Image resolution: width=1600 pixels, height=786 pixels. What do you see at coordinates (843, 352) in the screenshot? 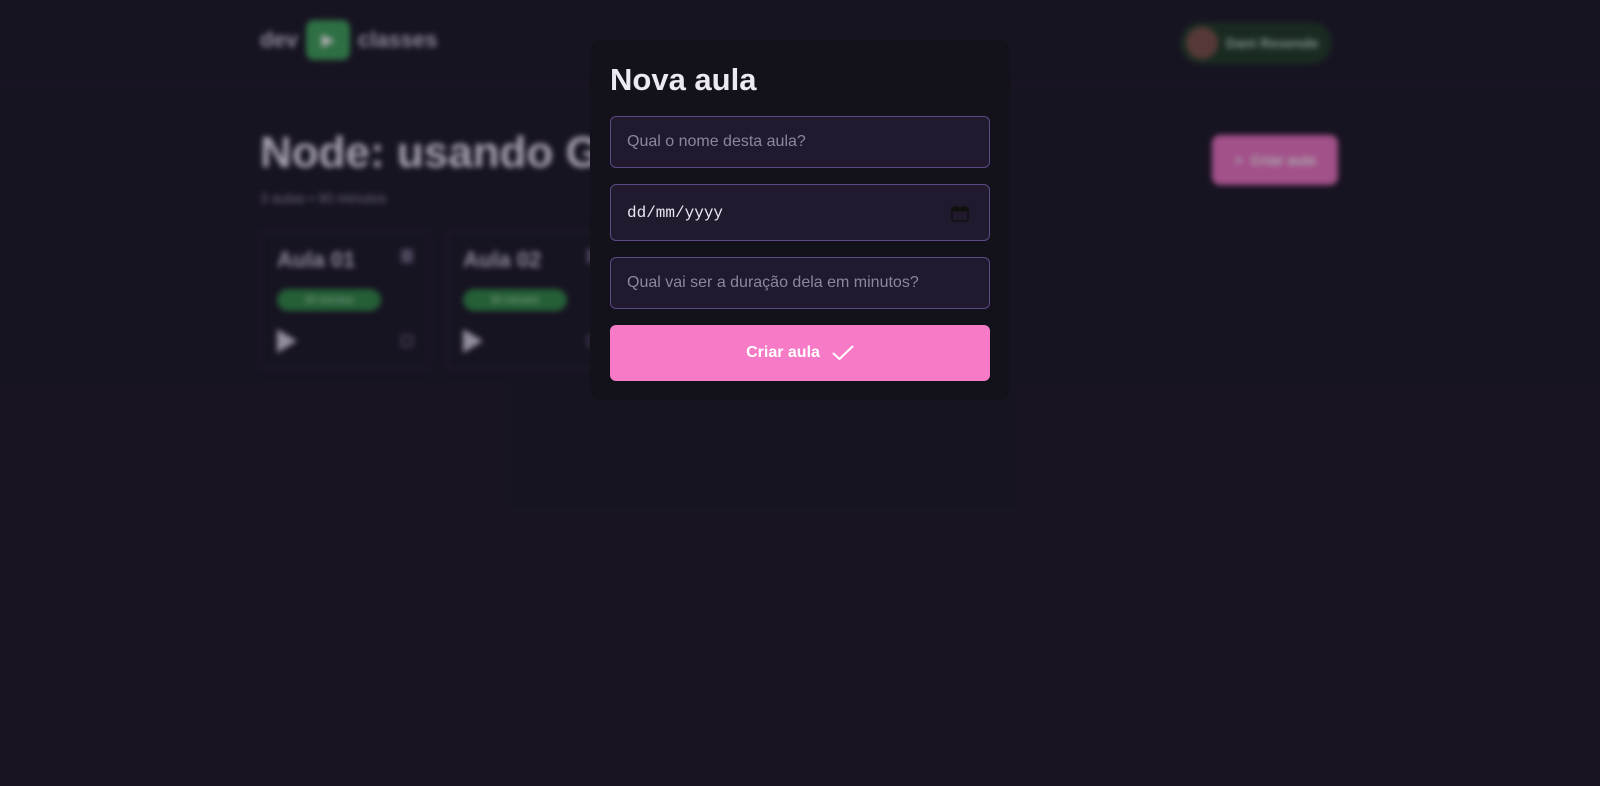
I see `check-icon` at bounding box center [843, 352].